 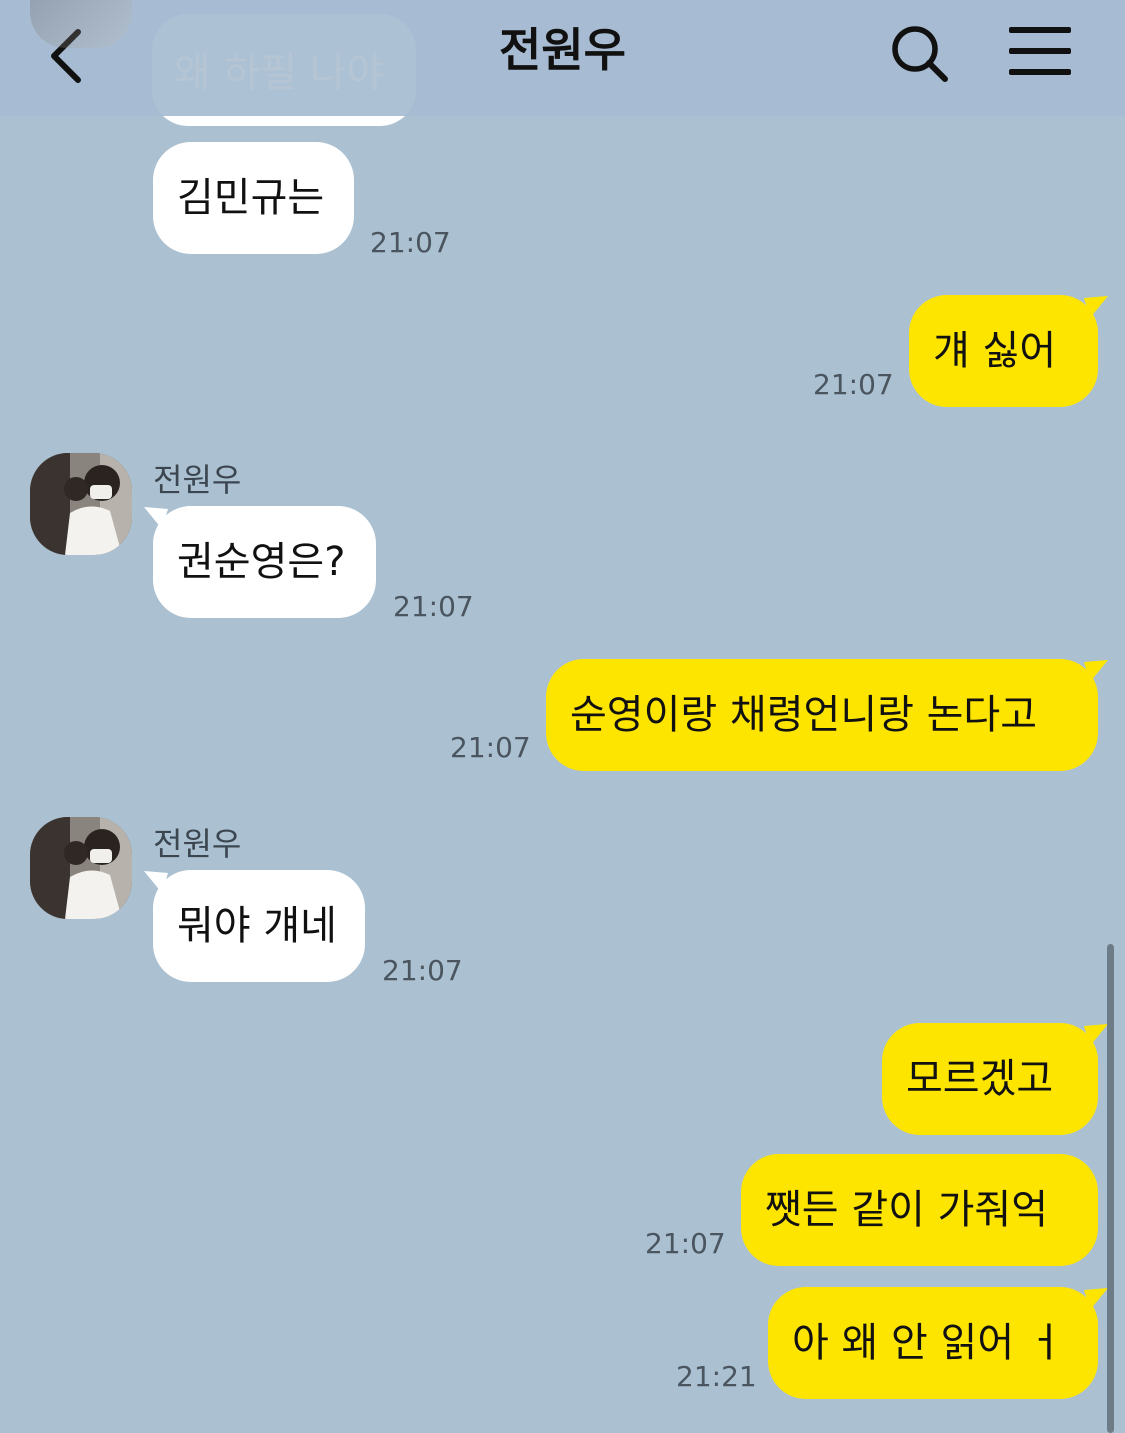 What do you see at coordinates (279, 73) in the screenshot?
I see `message-text: 왜 하필 나야` at bounding box center [279, 73].